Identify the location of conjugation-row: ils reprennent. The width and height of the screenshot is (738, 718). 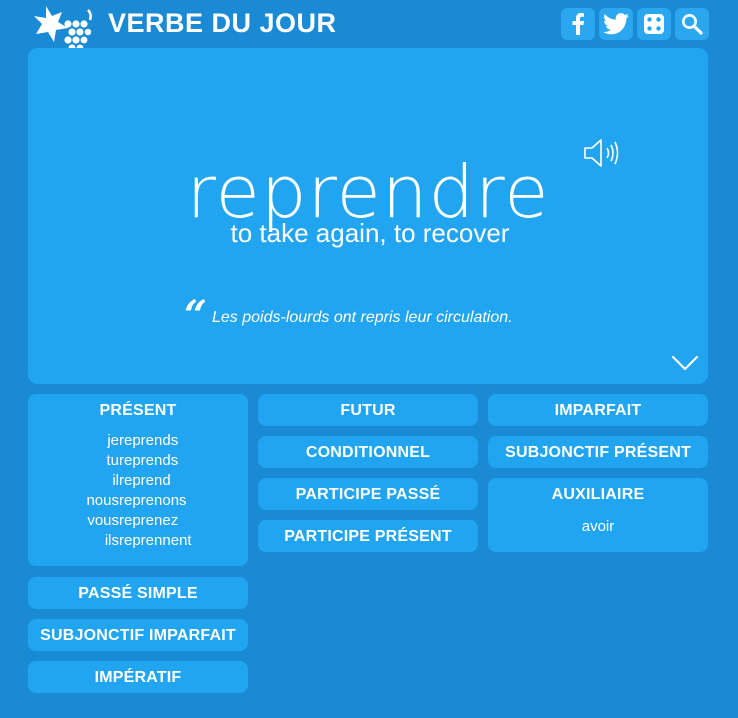
(138, 542).